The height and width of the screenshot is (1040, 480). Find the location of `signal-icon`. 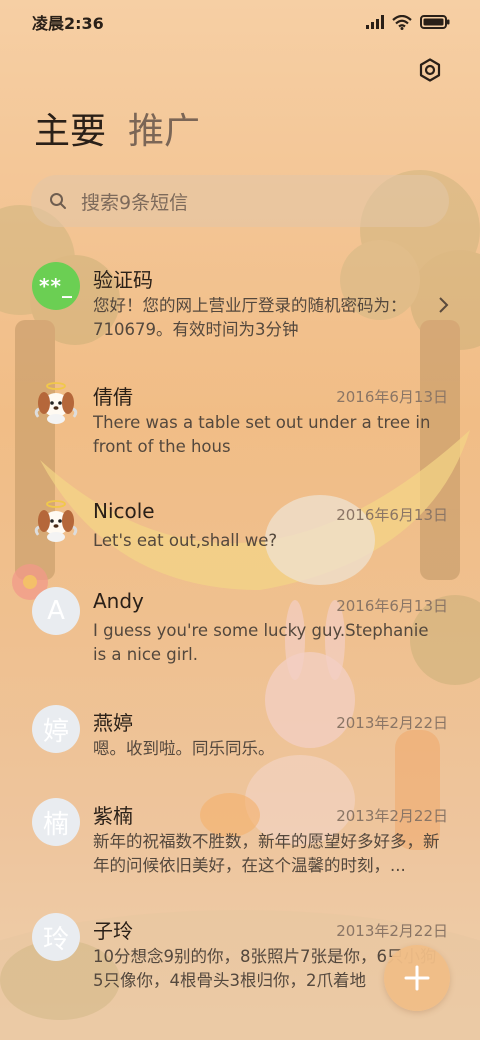

signal-icon is located at coordinates (375, 22).